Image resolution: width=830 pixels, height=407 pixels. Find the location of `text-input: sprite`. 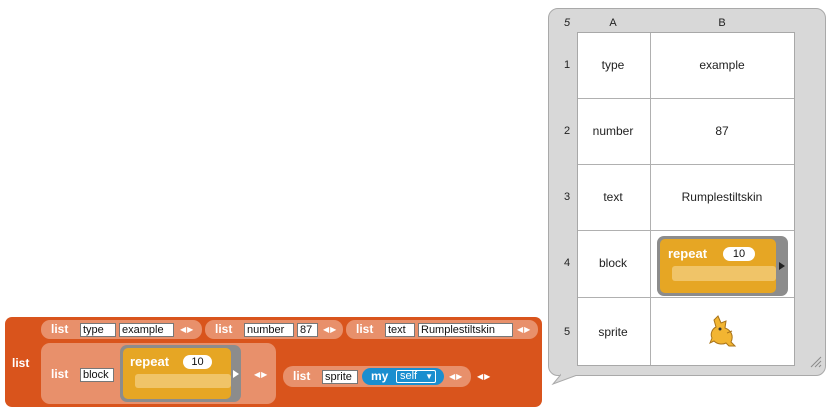

text-input: sprite is located at coordinates (340, 377).